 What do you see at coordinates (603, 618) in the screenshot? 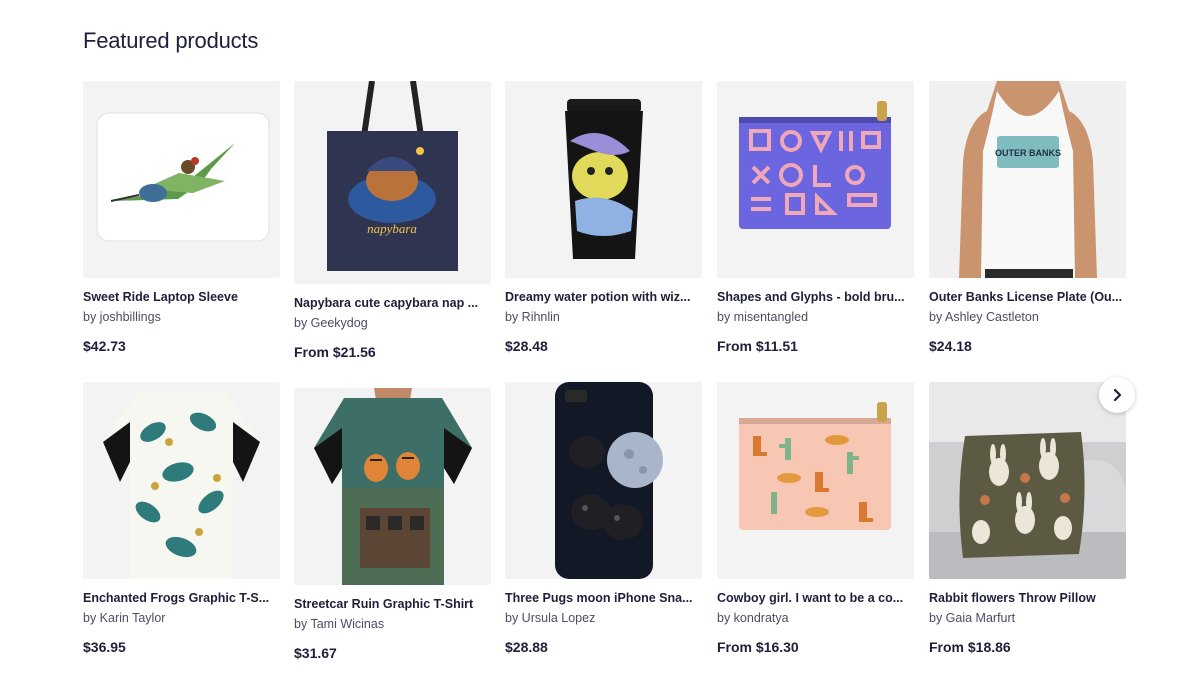
I see `product-artist: by Ursula Lopez` at bounding box center [603, 618].